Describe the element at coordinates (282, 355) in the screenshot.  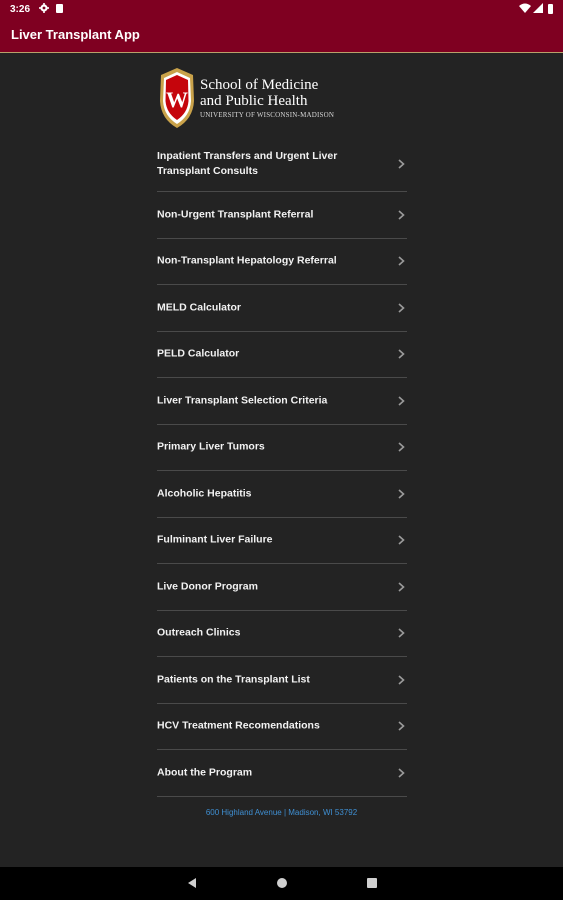
I see `menu-item-peld-calculator: PELD Calculator` at that location.